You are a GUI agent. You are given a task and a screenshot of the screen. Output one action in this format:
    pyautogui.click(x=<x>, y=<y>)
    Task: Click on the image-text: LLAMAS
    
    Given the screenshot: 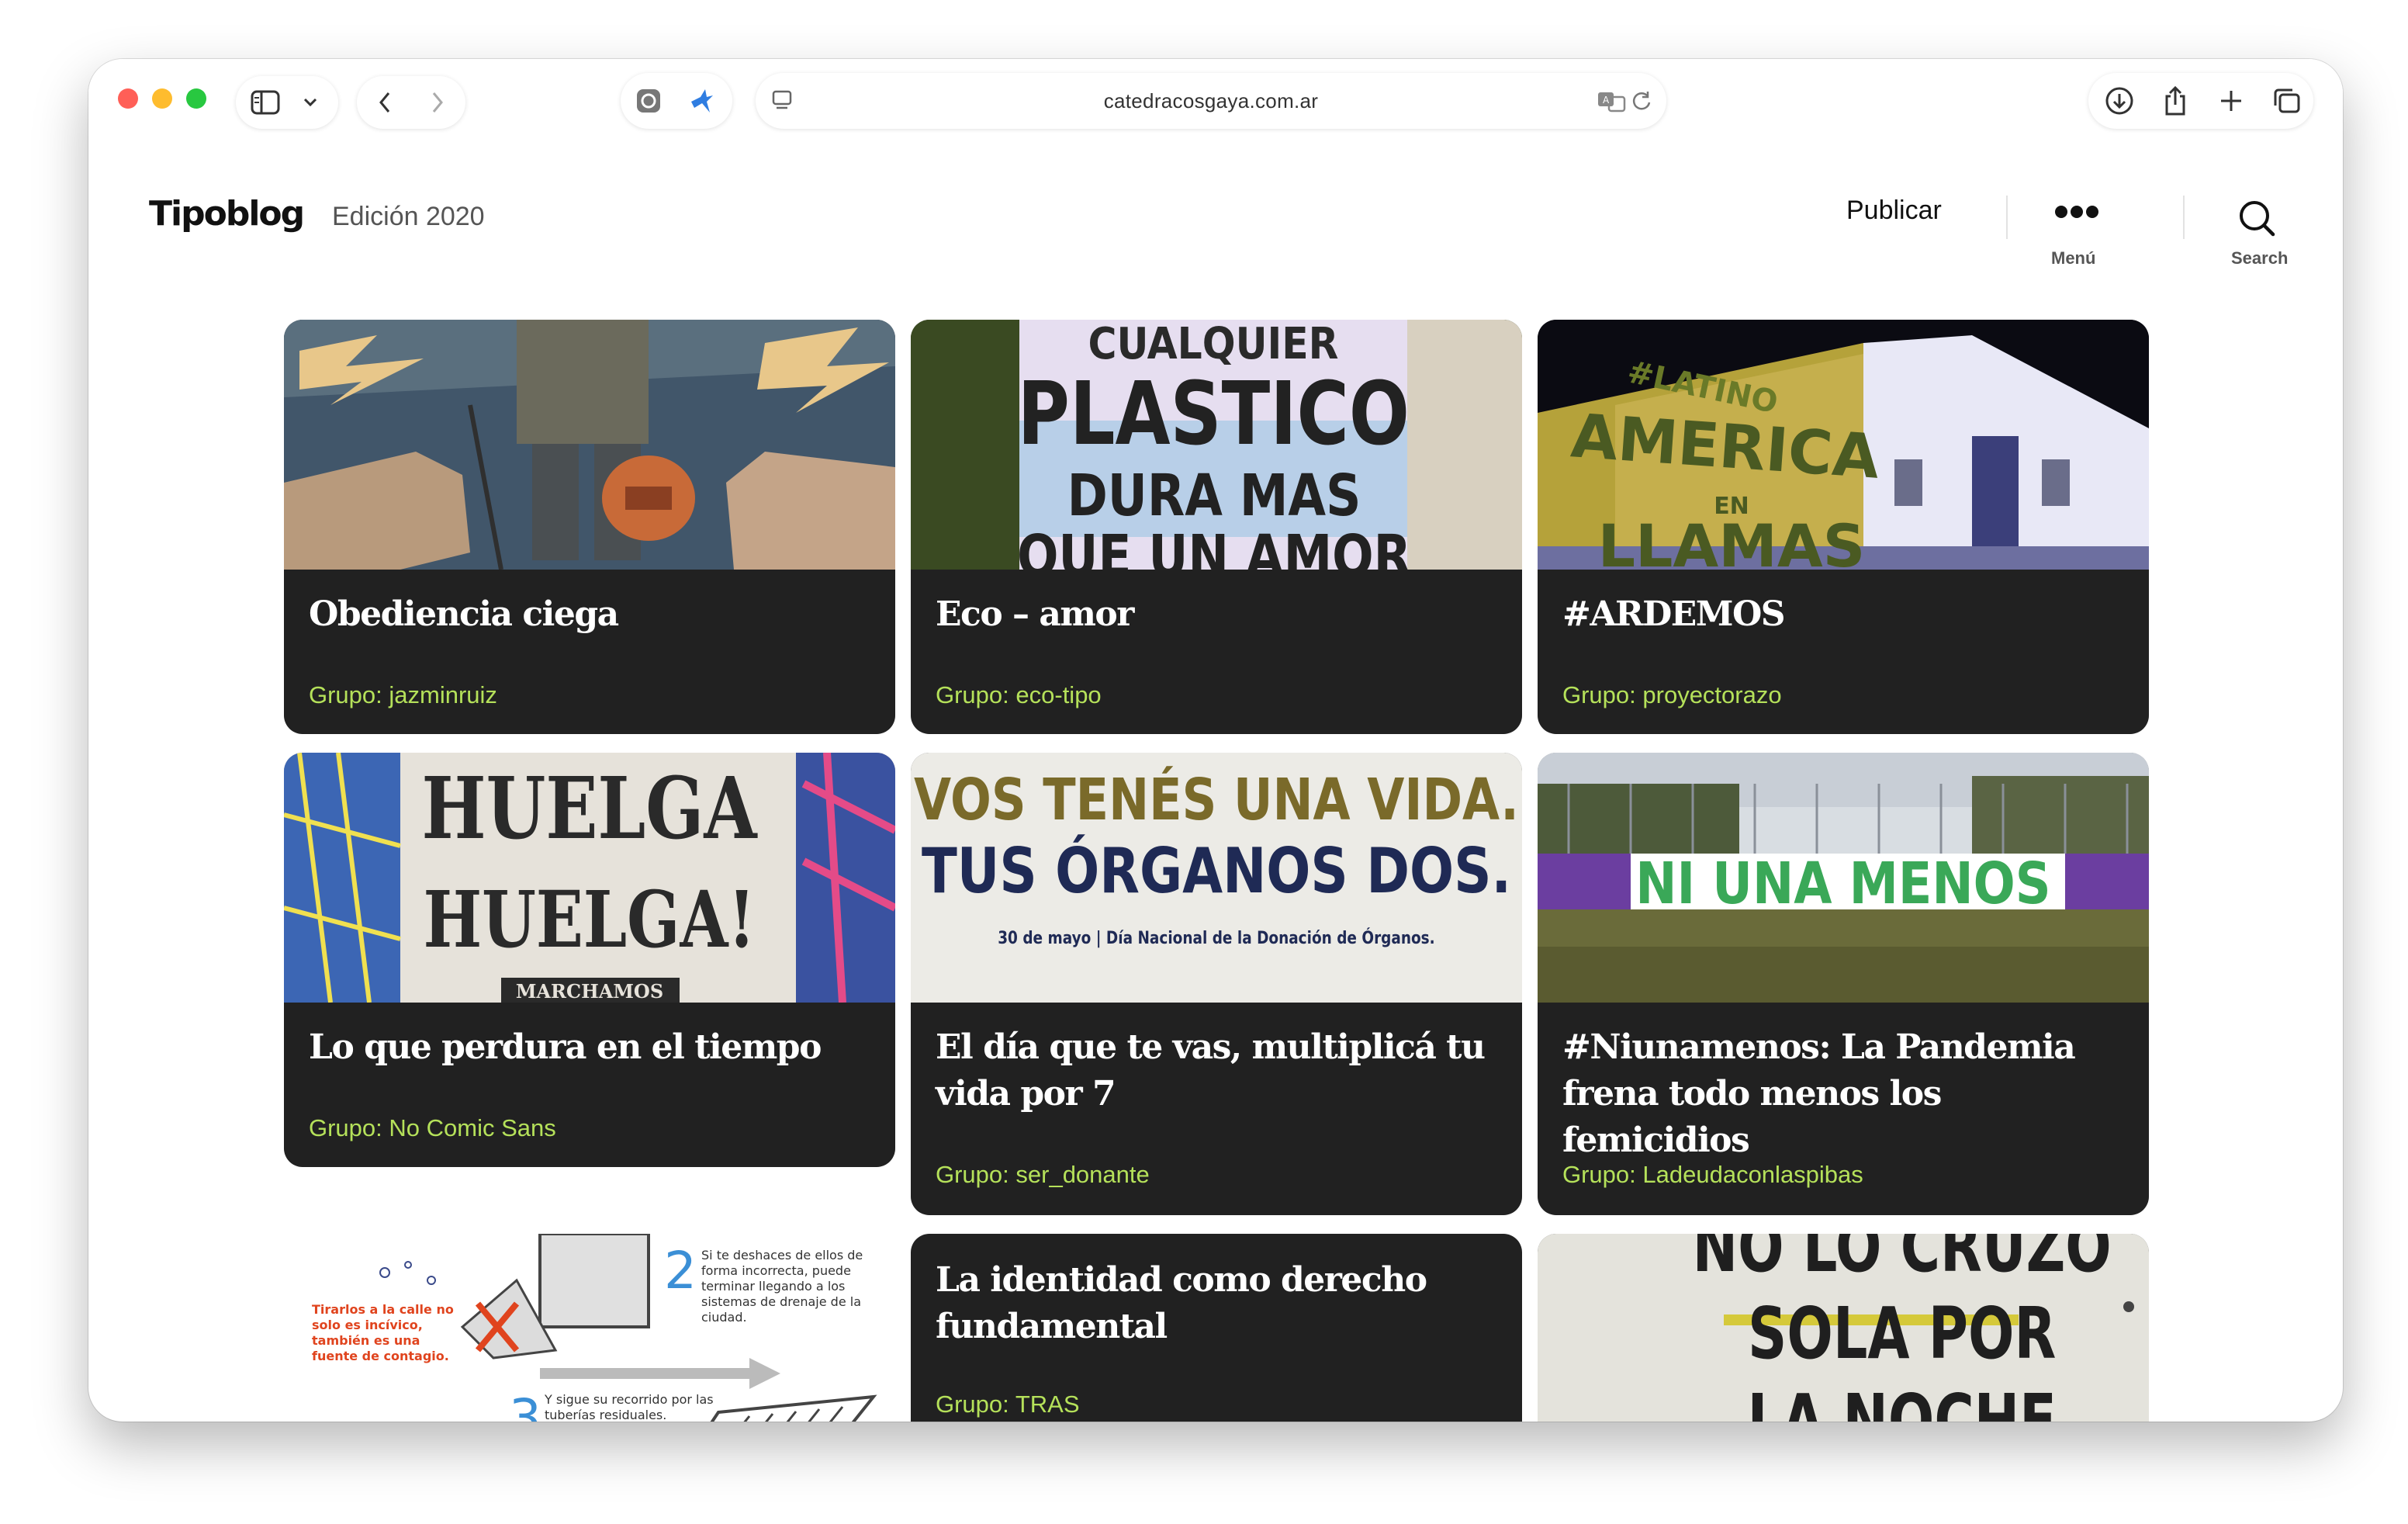 What is the action you would take?
    pyautogui.click(x=1732, y=540)
    